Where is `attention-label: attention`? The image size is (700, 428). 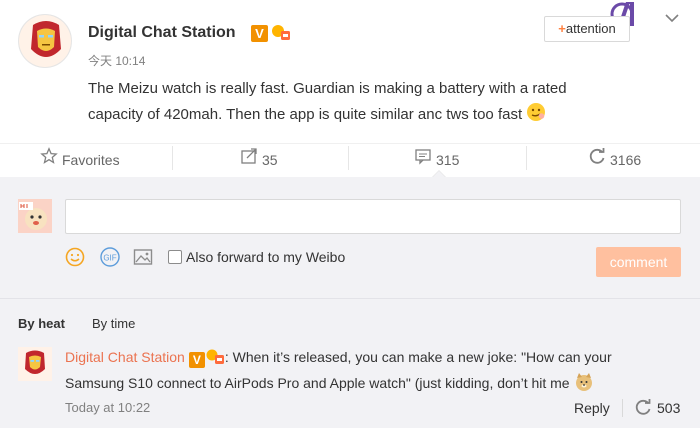
attention-label: attention is located at coordinates (590, 28).